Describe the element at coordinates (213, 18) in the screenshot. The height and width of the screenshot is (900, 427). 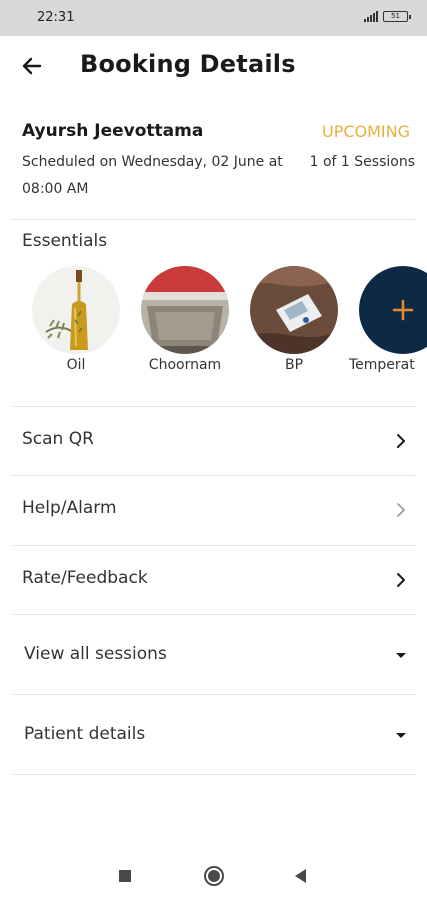
I see `status-bar: 22:31 51` at that location.